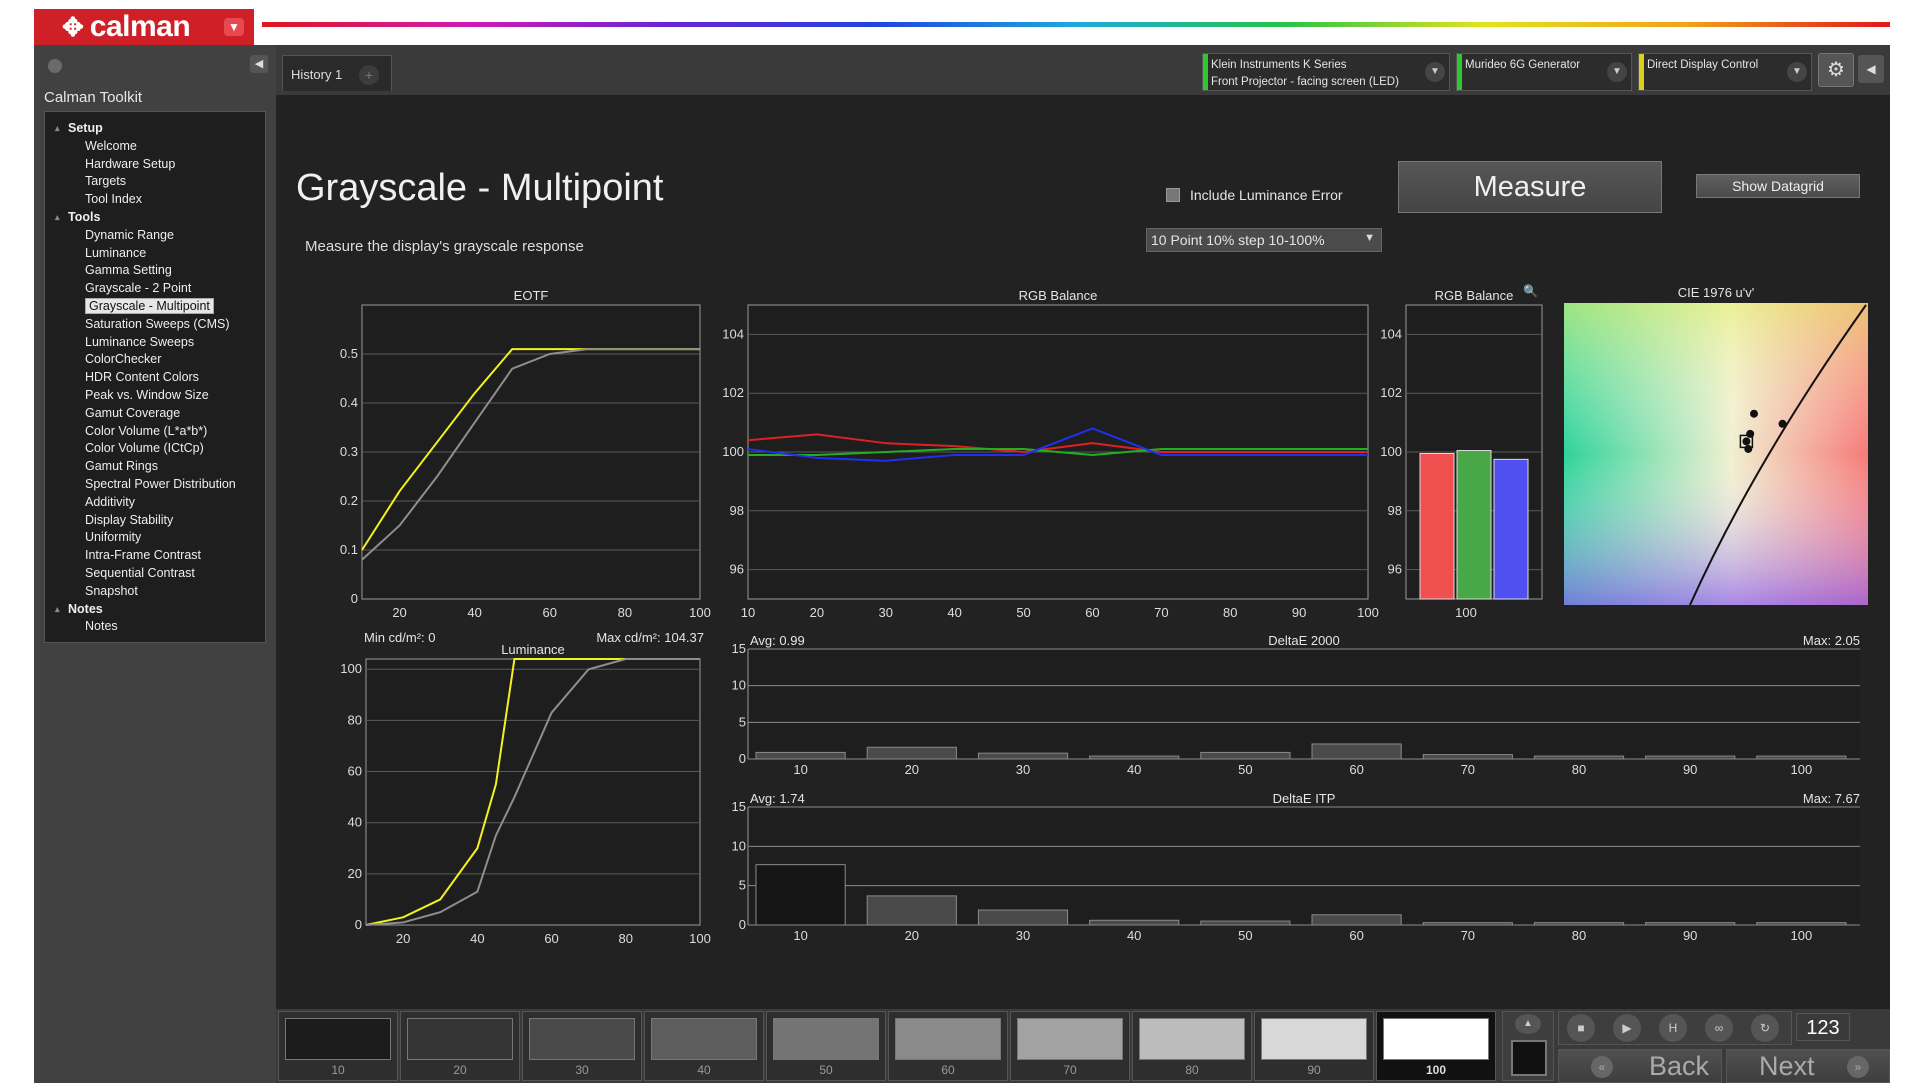  I want to click on show-datagrid-button: Show Datagrid, so click(1778, 186).